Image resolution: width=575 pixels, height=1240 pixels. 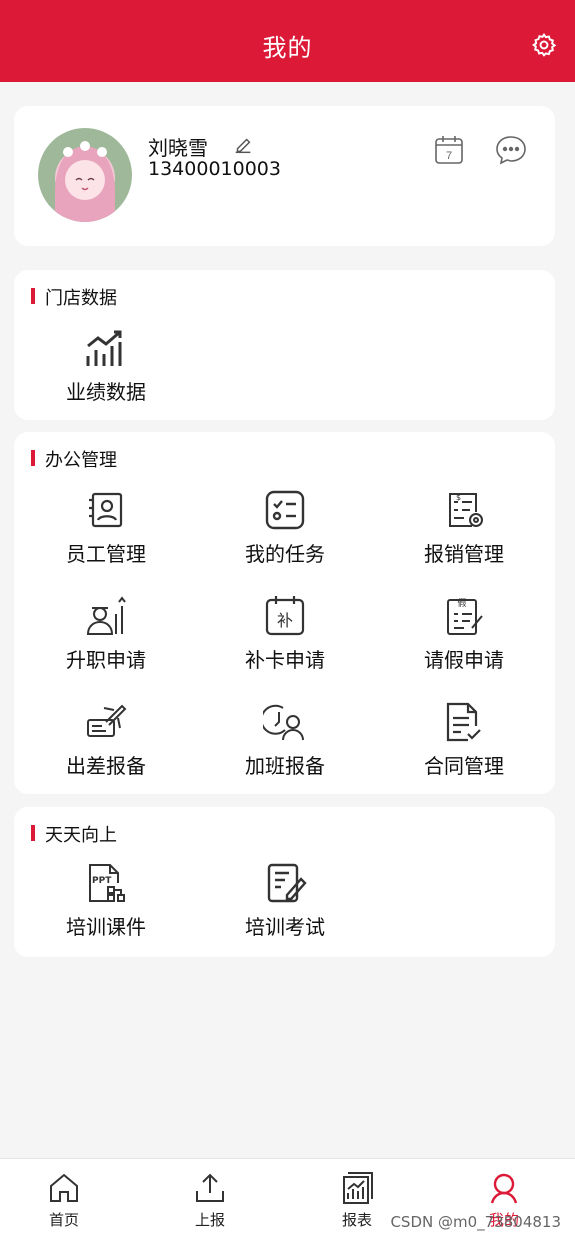 I want to click on overtime-clock-person-icon, so click(x=283, y=722).